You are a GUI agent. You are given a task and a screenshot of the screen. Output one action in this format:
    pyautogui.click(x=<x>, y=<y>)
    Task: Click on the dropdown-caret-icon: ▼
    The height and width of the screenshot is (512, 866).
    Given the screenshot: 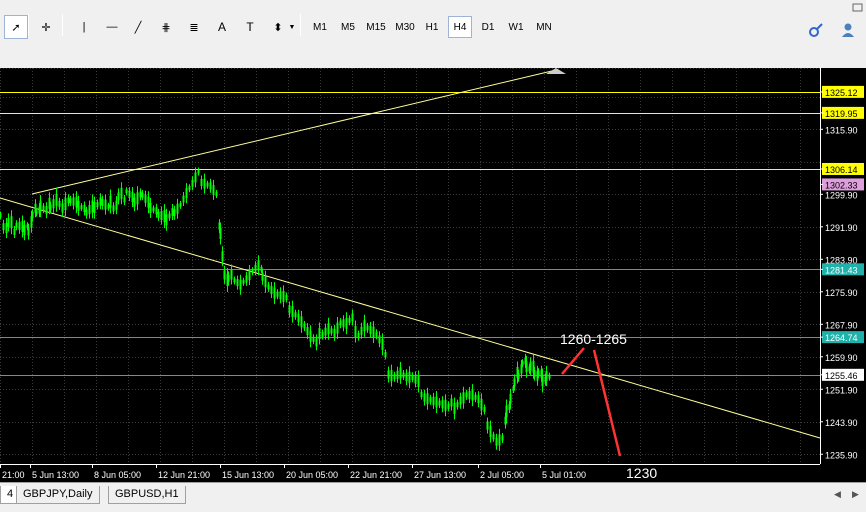 What is the action you would take?
    pyautogui.click(x=292, y=27)
    